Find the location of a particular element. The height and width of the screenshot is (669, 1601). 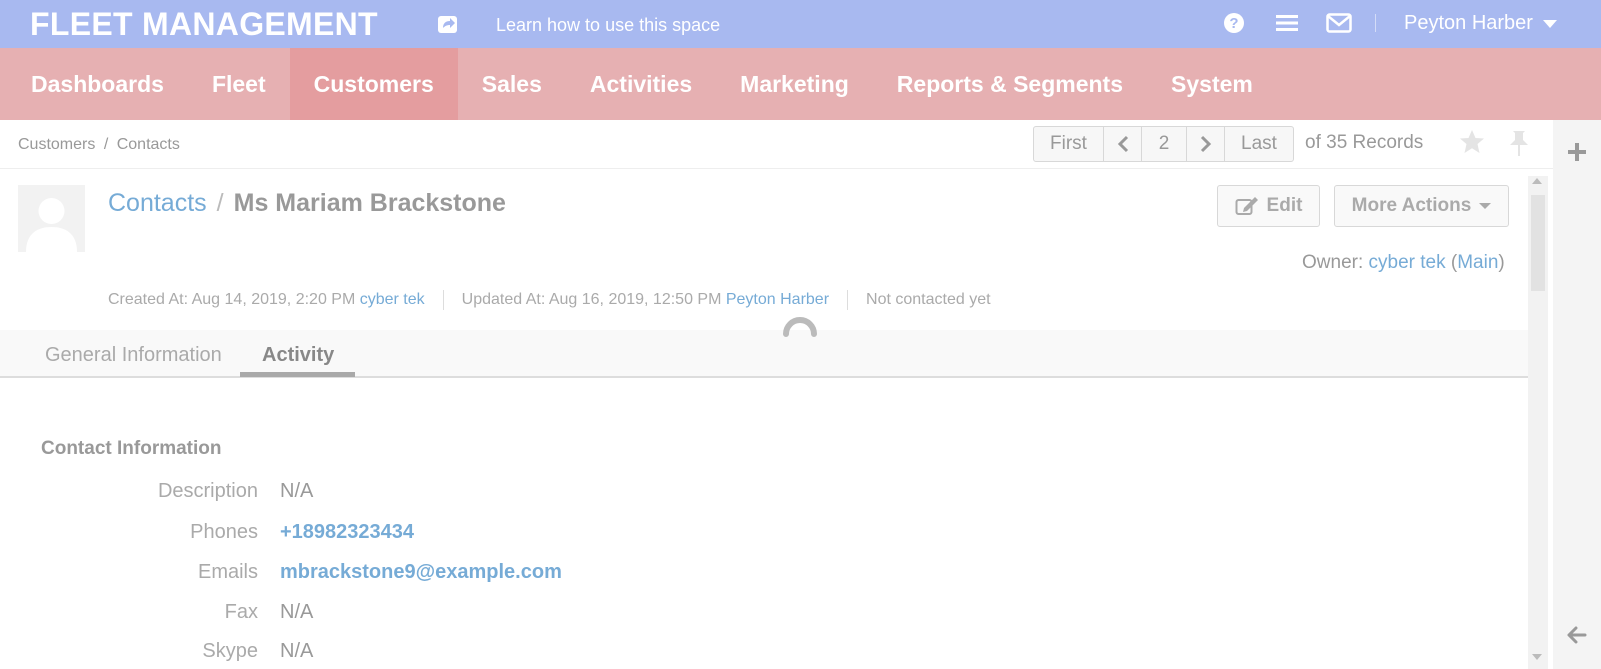

tabs-bar: General Information Activity is located at coordinates (764, 354).